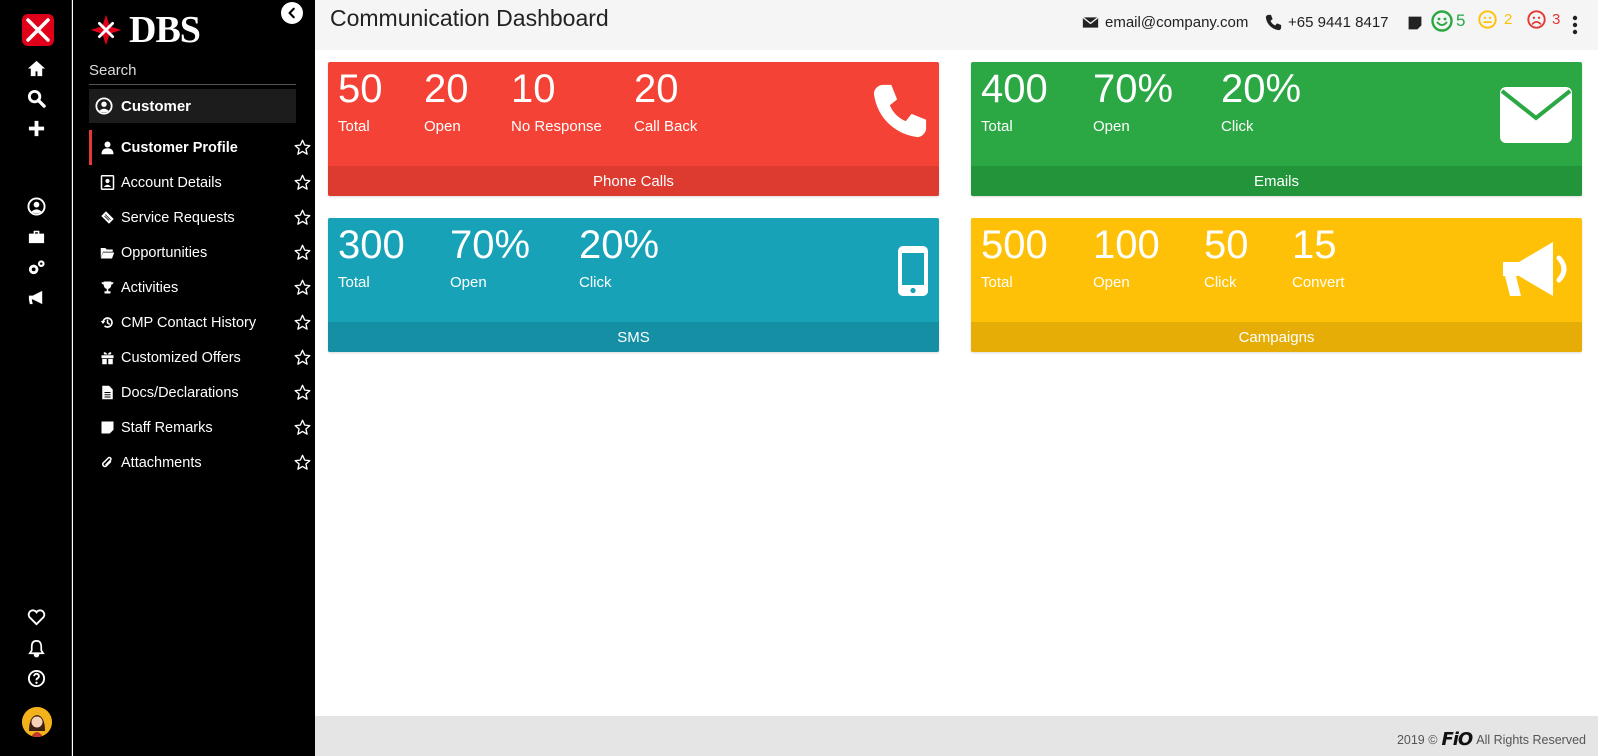  What do you see at coordinates (161, 462) in the screenshot?
I see `sidebar-item-label: Attachments` at bounding box center [161, 462].